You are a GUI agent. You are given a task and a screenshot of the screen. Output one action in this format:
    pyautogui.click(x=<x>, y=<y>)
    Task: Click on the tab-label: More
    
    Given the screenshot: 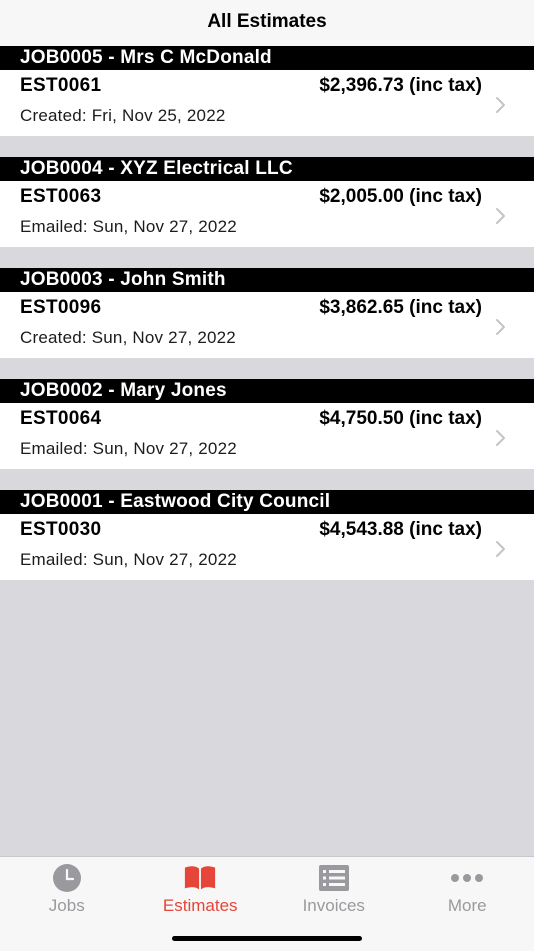 What is the action you would take?
    pyautogui.click(x=467, y=906)
    